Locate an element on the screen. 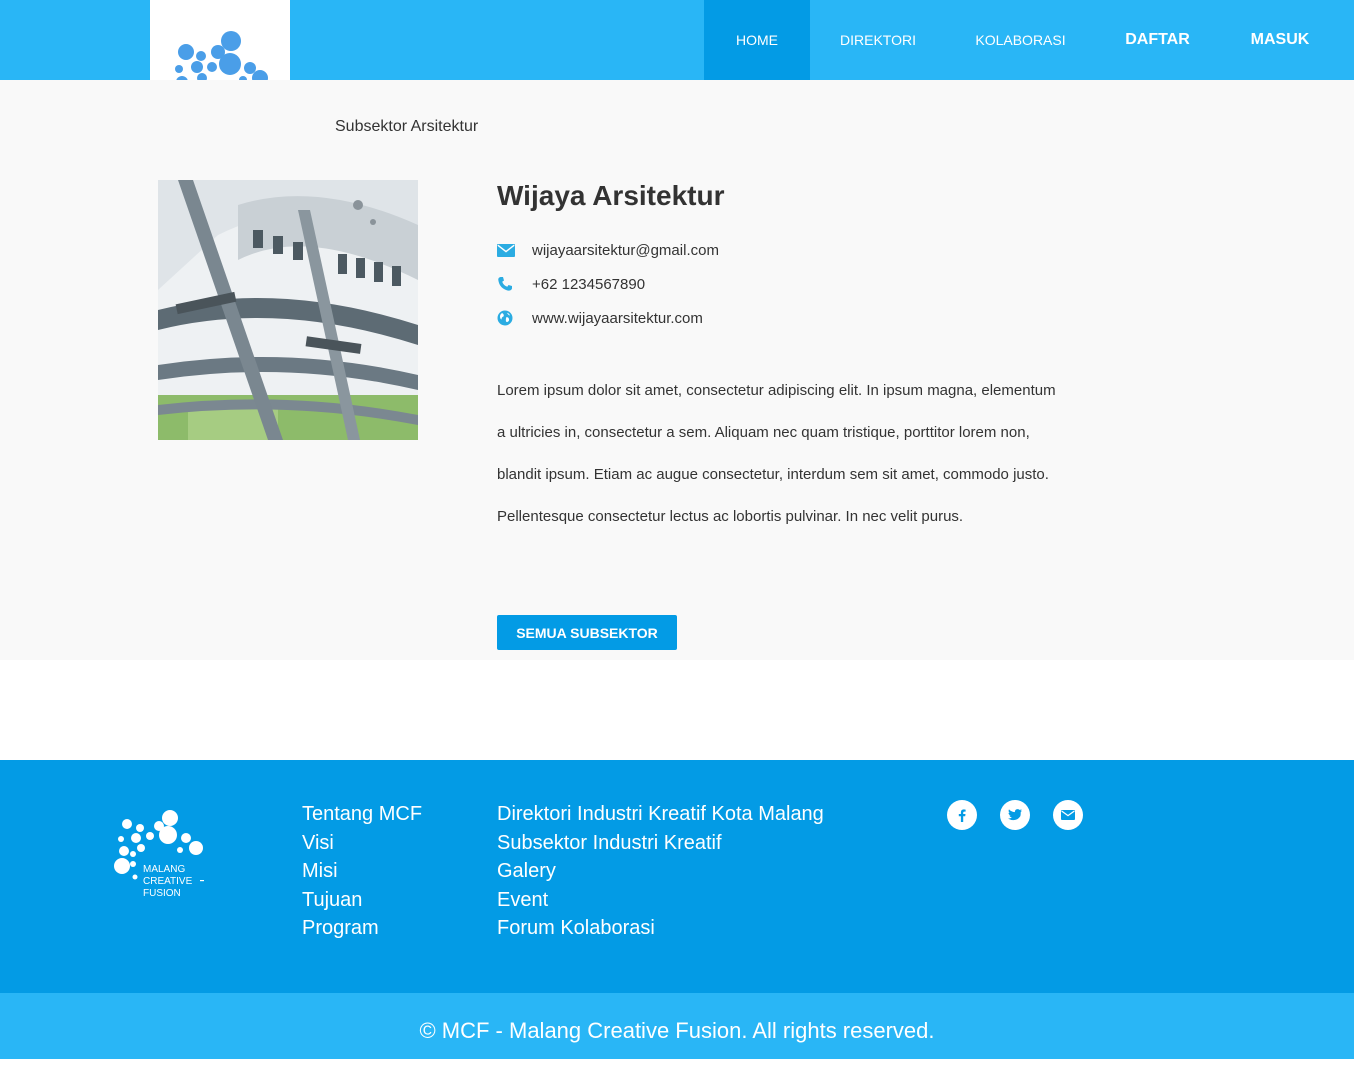  phone-icon is located at coordinates (508, 284).